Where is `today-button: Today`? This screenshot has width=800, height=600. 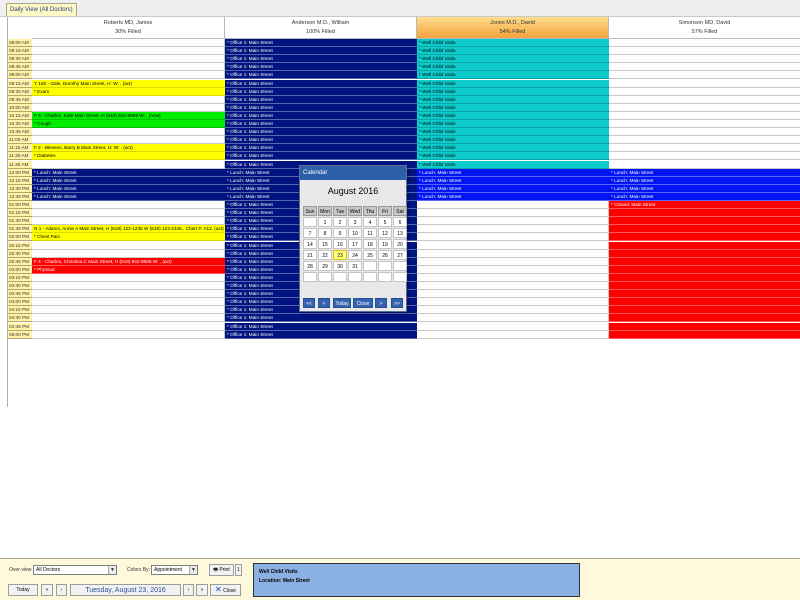 today-button: Today is located at coordinates (23, 590).